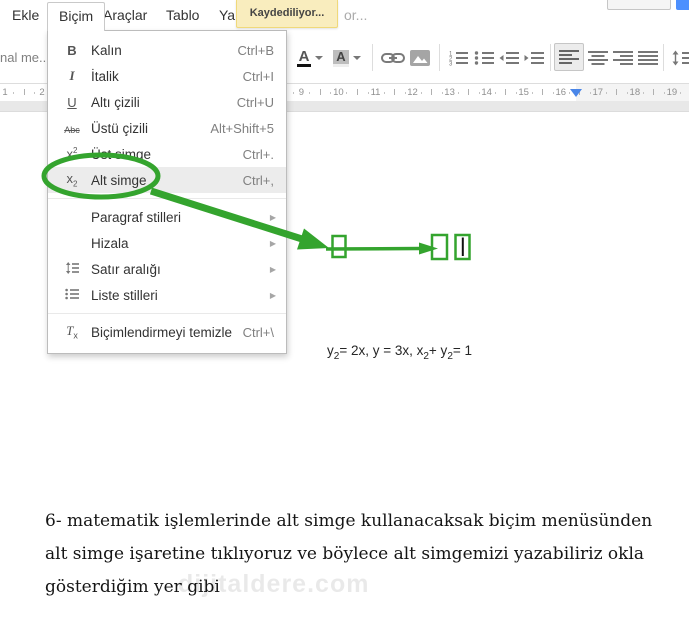  What do you see at coordinates (120, 128) in the screenshot?
I see `menu-item-label: Üstü çizili` at bounding box center [120, 128].